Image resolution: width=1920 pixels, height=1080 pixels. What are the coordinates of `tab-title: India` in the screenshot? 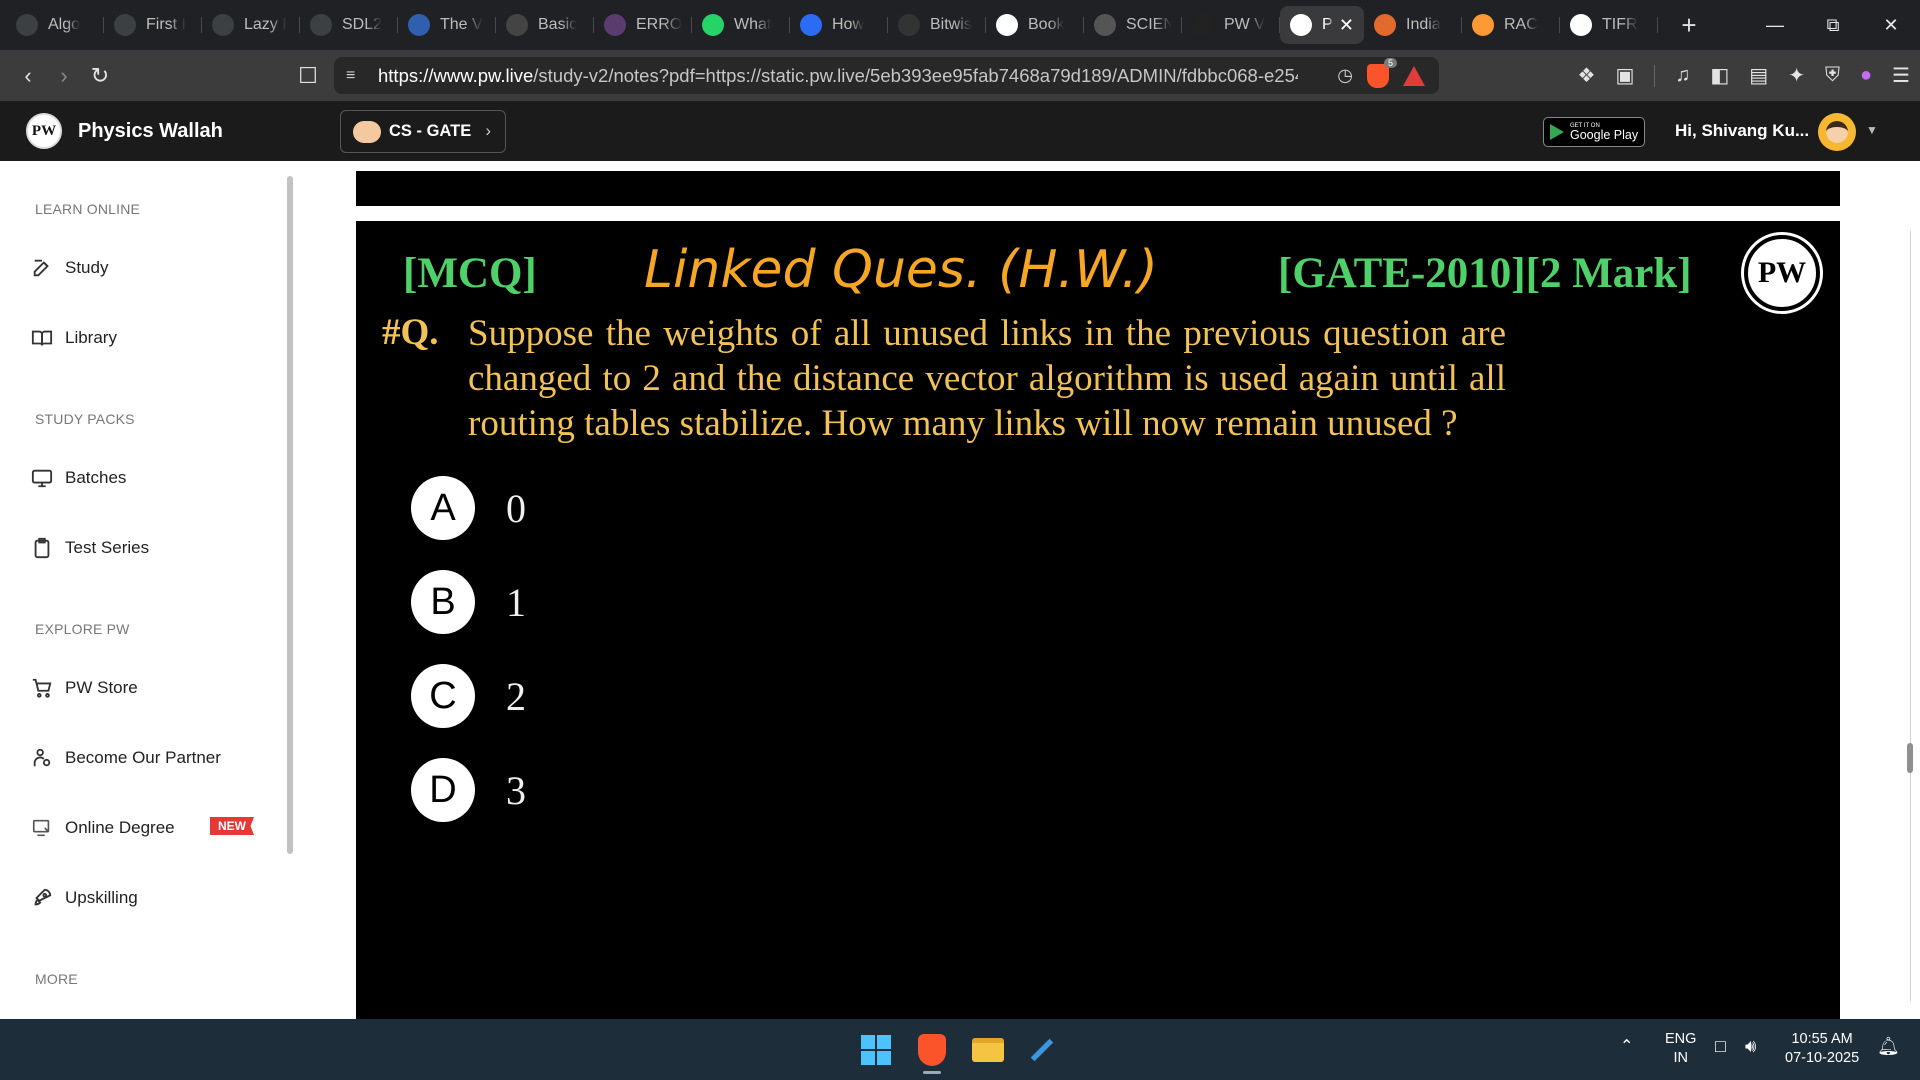 It's located at (1423, 24).